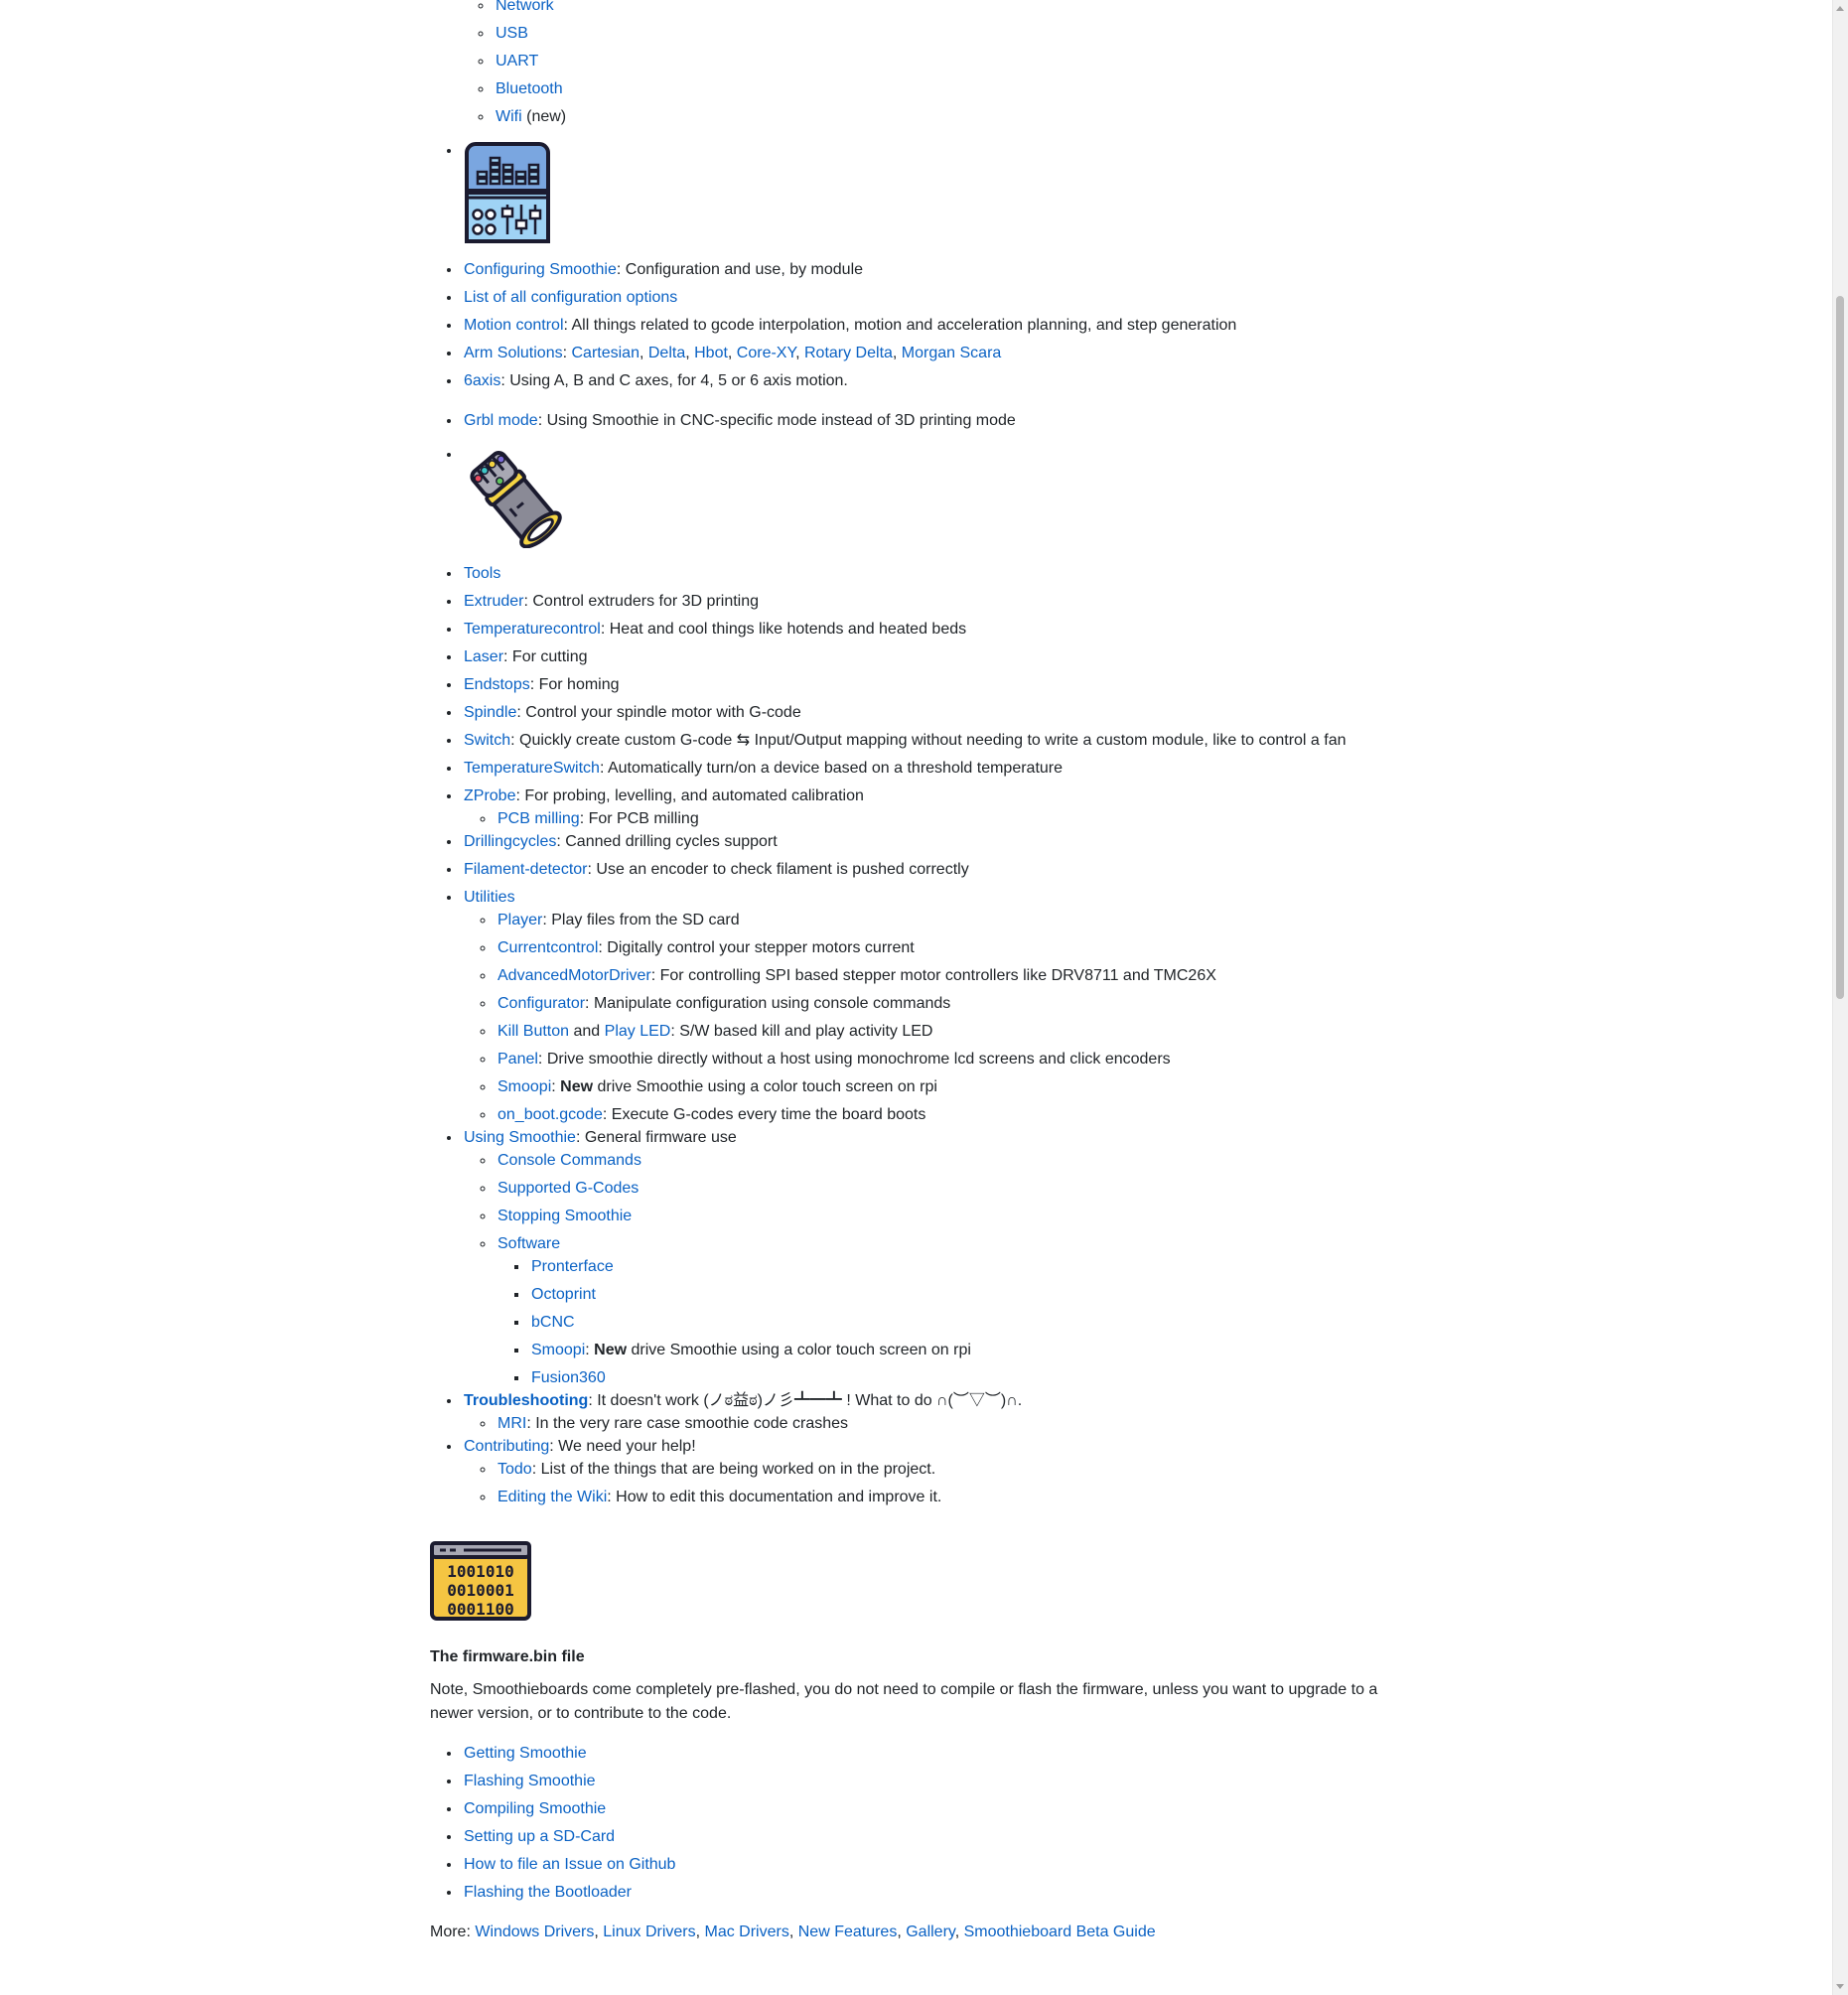 The width and height of the screenshot is (1848, 1995). I want to click on link-smoopi: Smoopi, so click(524, 1086).